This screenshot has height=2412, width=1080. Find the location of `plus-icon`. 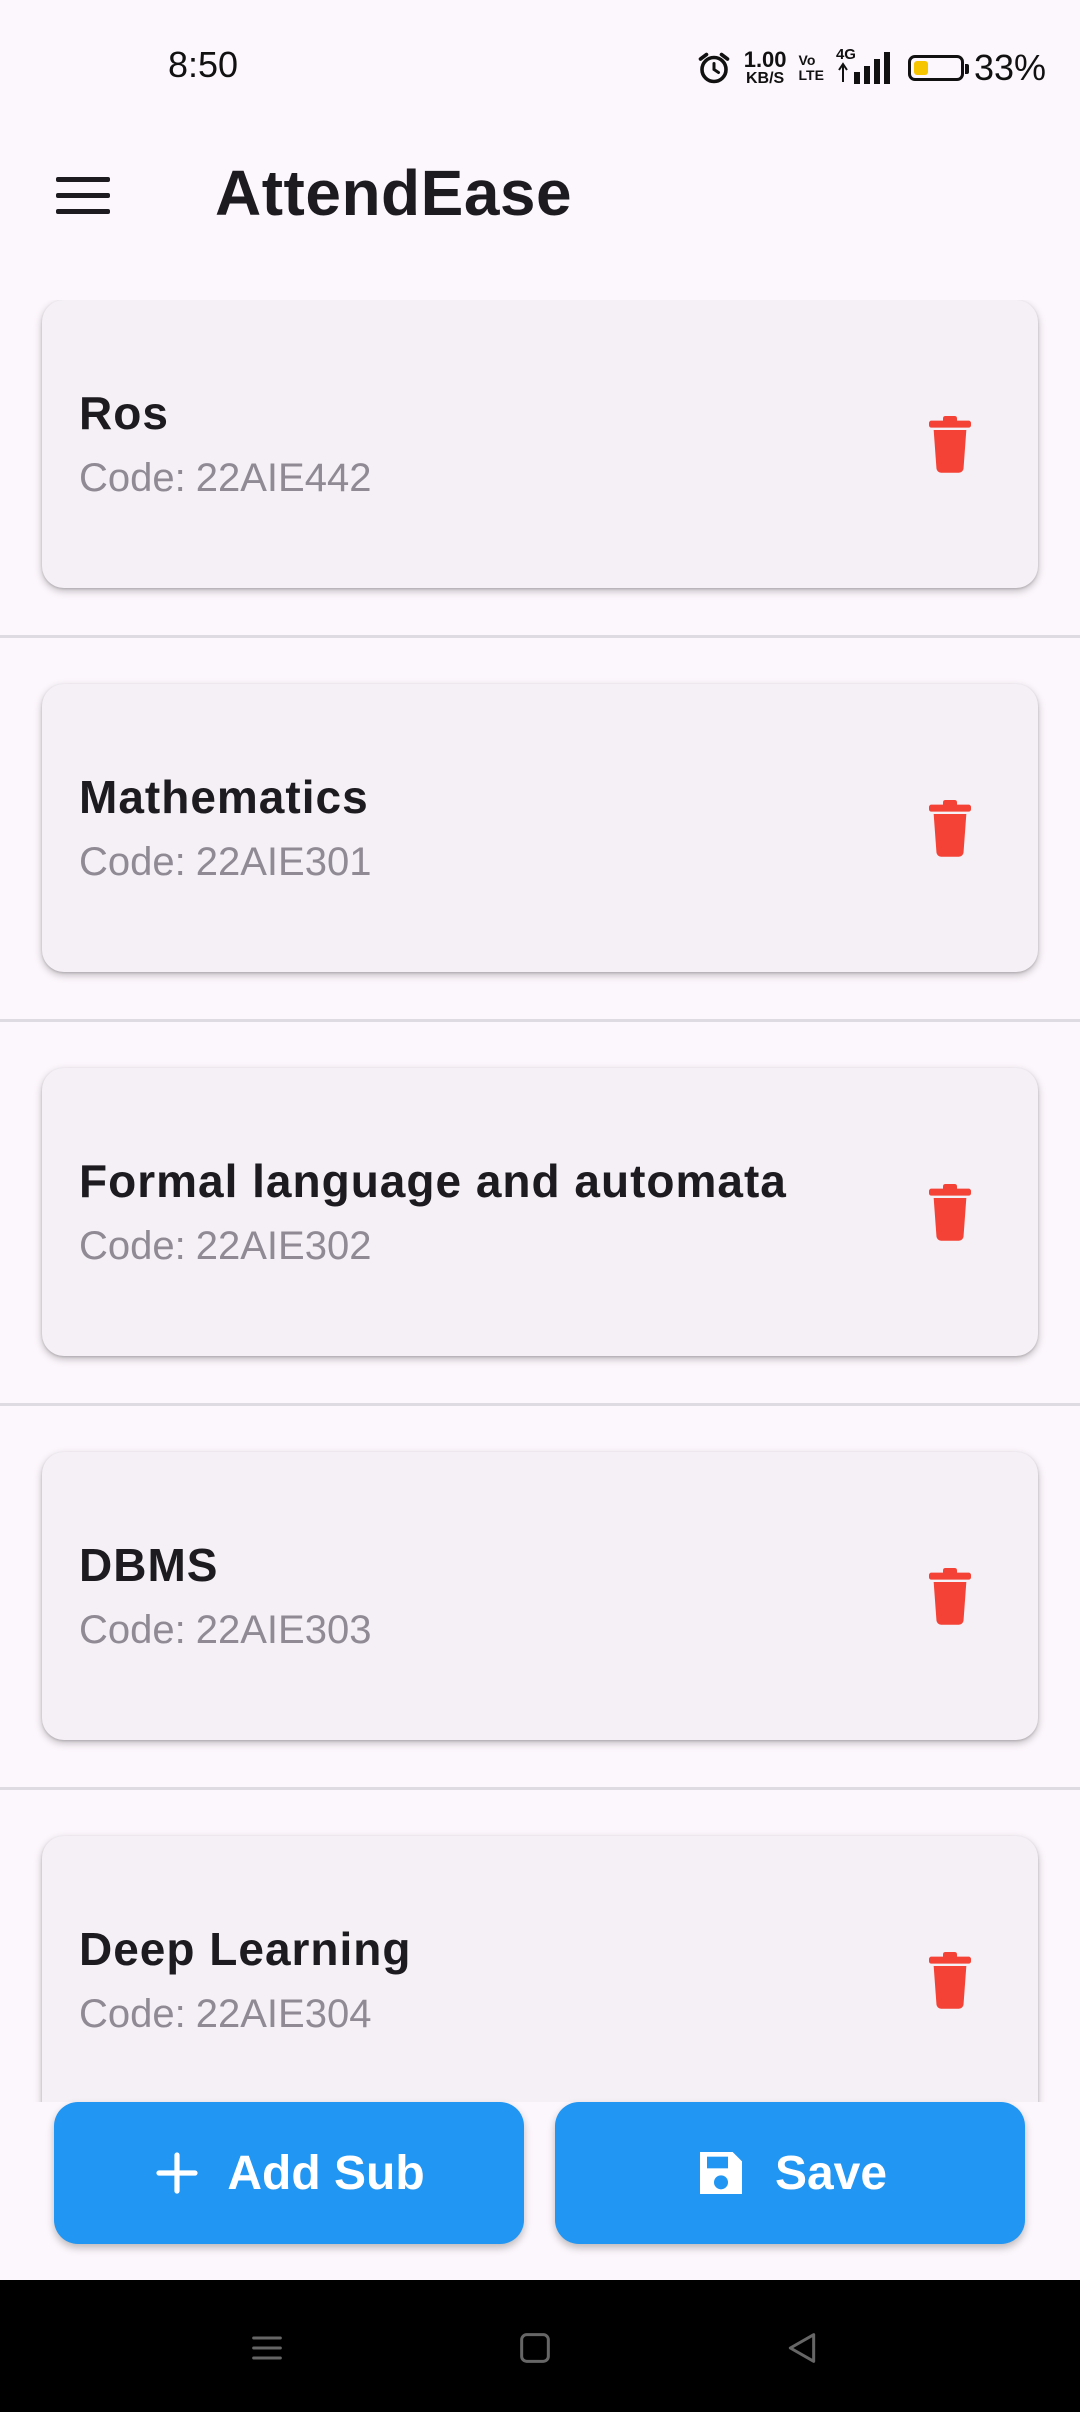

plus-icon is located at coordinates (177, 2173).